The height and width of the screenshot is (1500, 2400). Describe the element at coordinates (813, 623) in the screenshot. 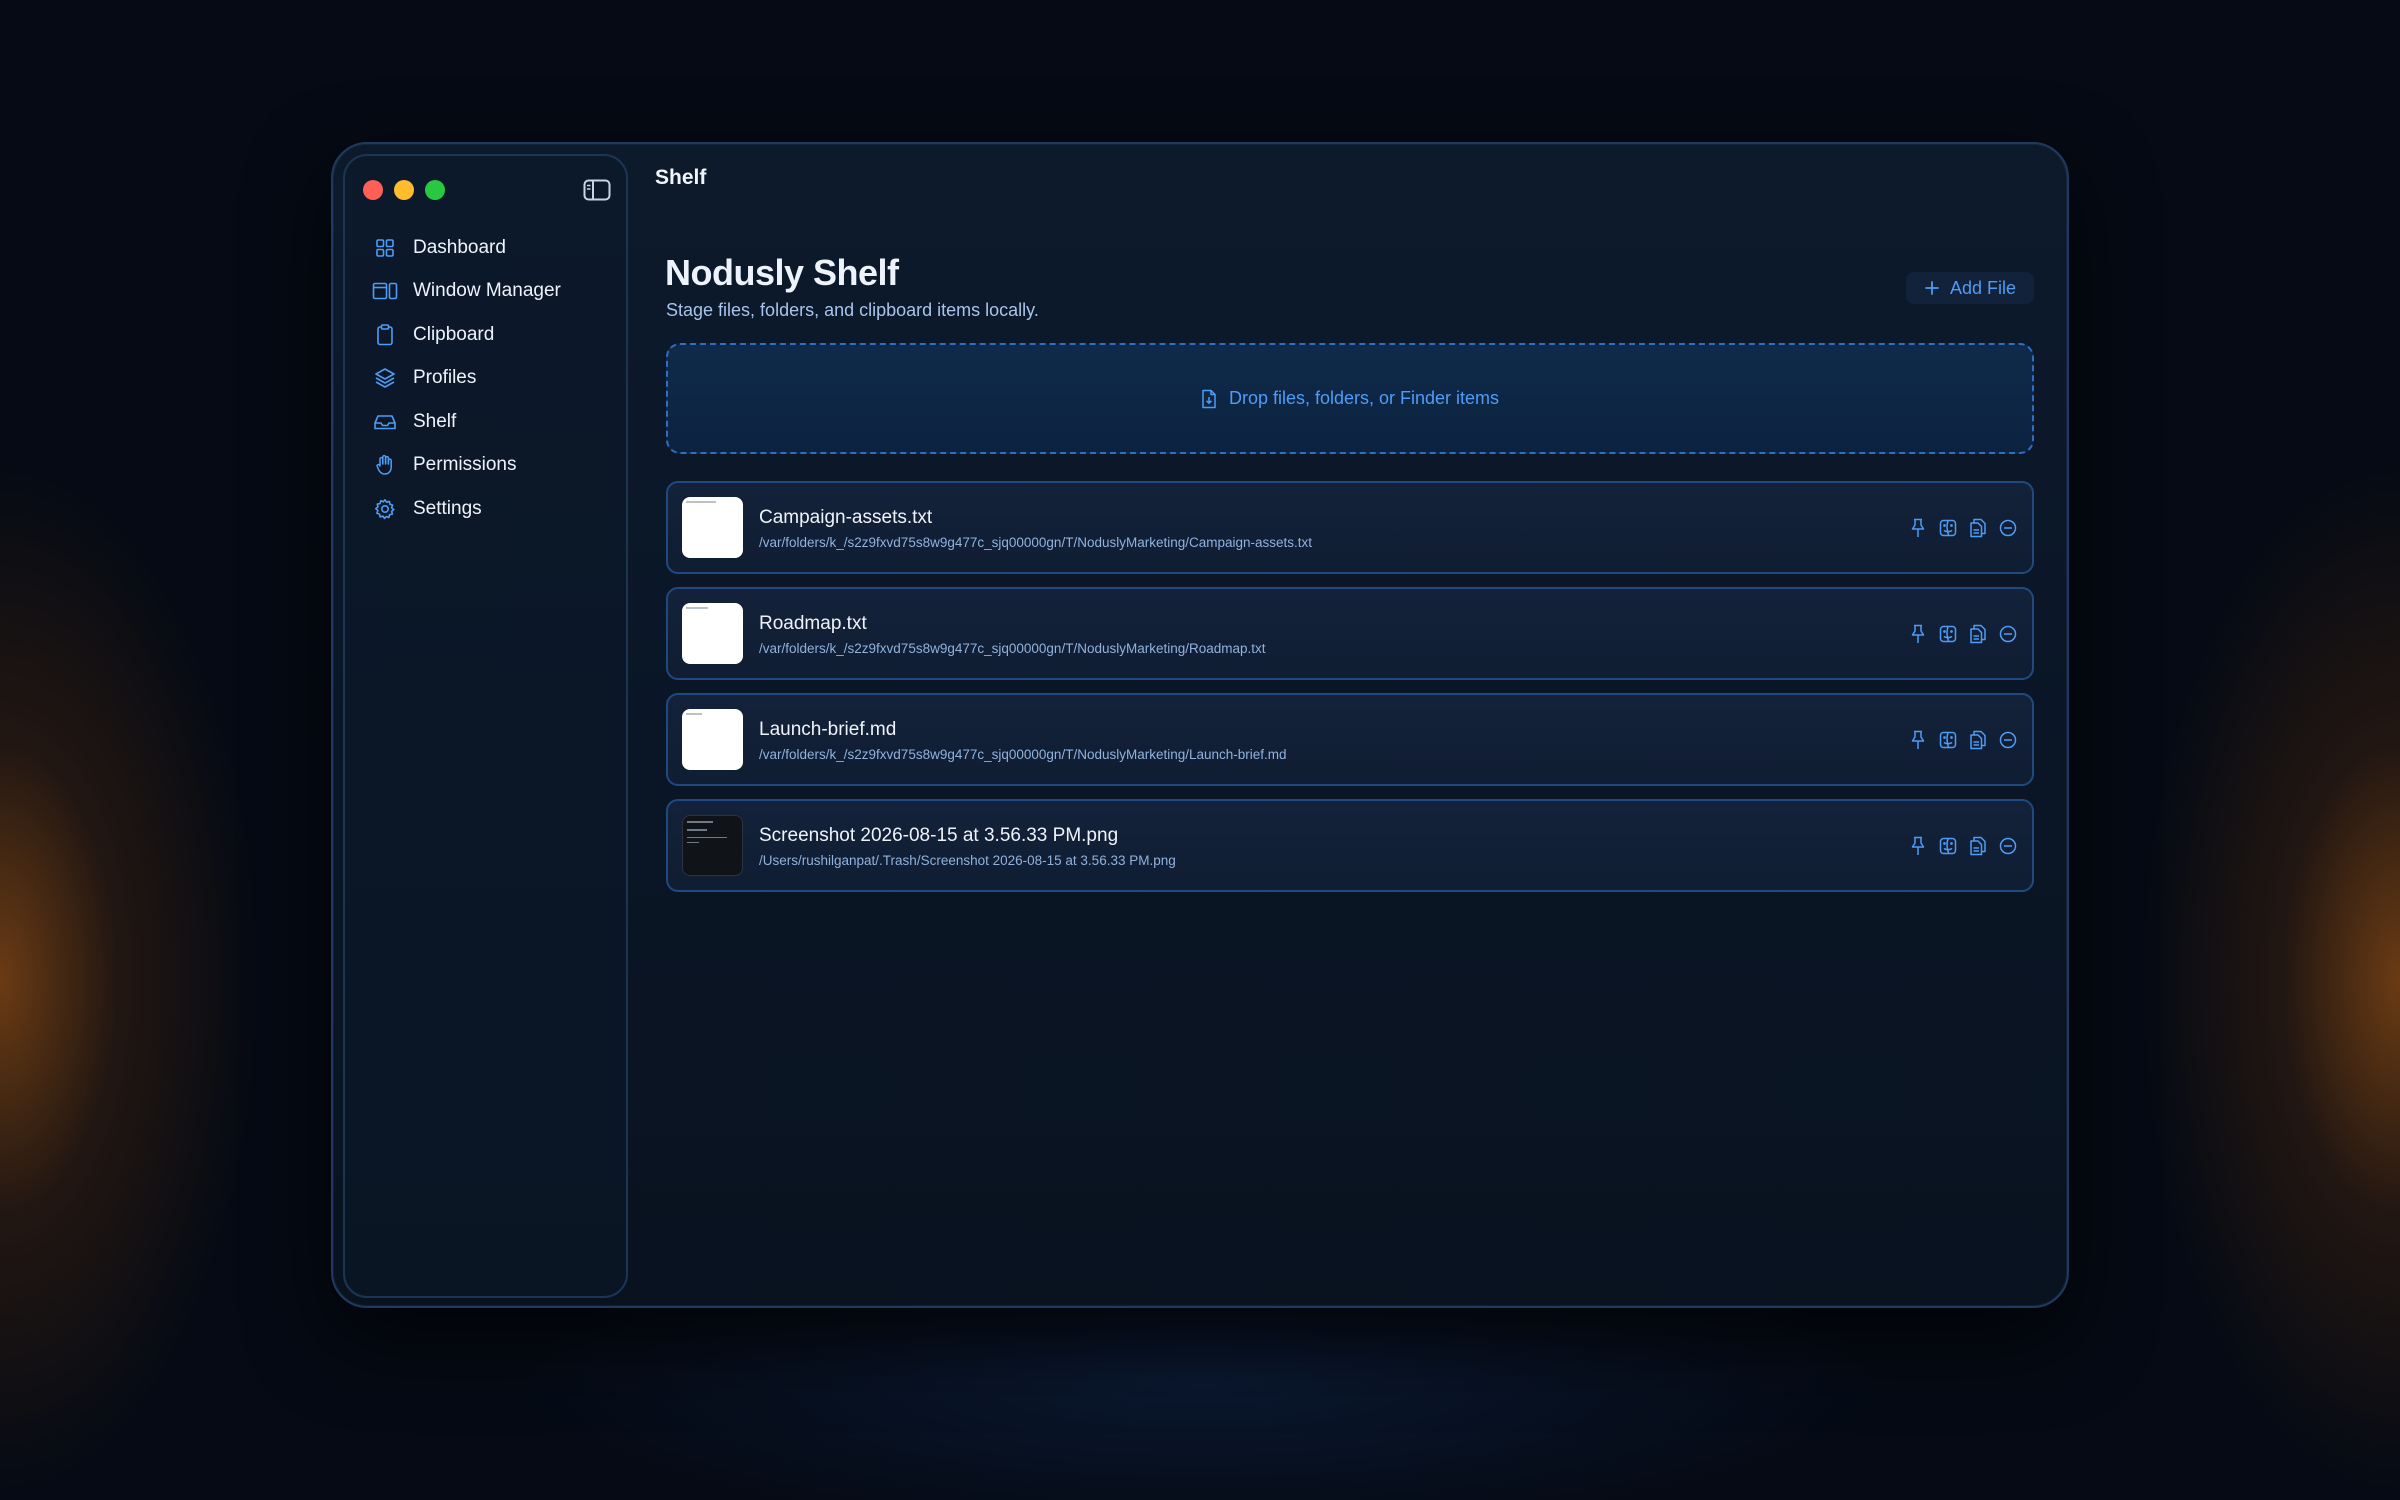

I see `file-name: Roadmap.txt` at that location.